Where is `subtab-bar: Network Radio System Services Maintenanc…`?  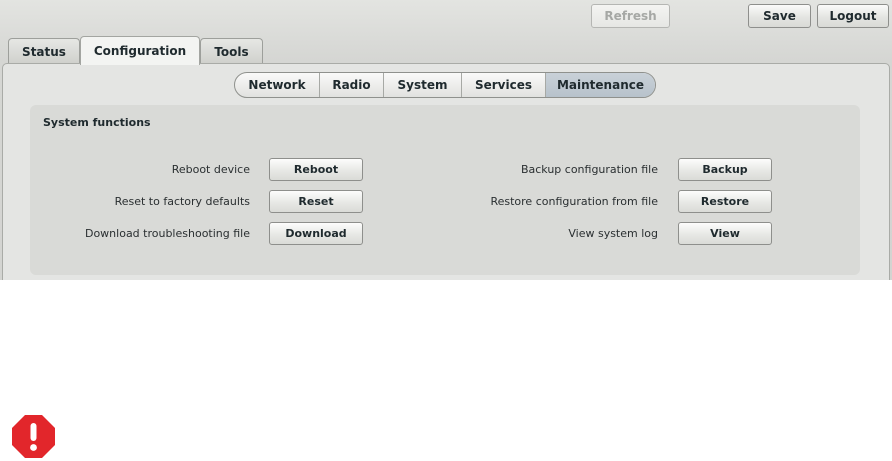 subtab-bar: Network Radio System Services Maintenanc… is located at coordinates (445, 85).